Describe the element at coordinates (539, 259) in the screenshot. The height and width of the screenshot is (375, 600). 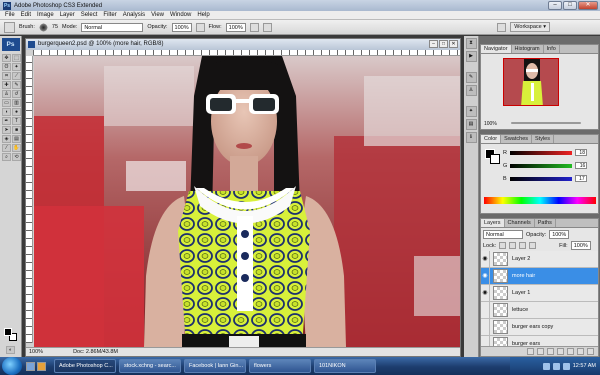
I see `layer-row: ◉ Layer 2` at that location.